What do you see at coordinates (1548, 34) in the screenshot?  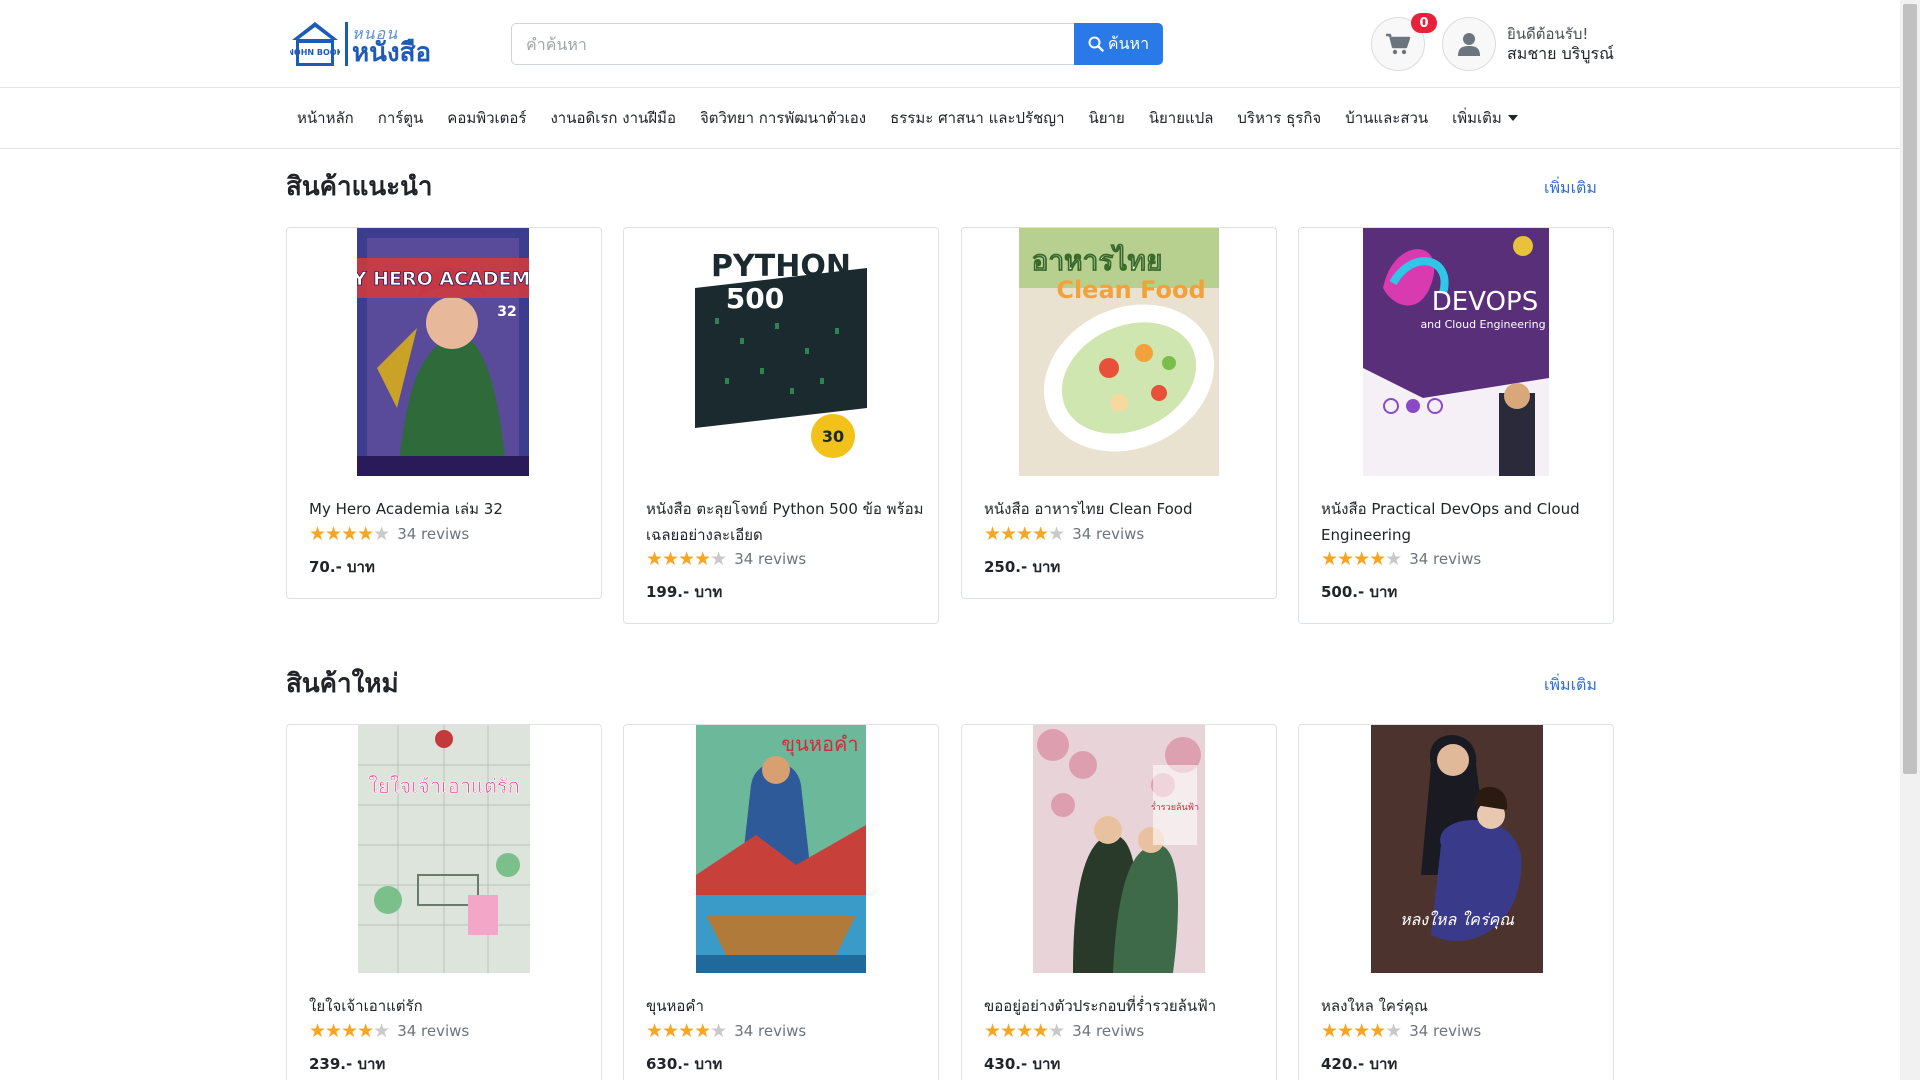 I see `greeting-text: ยินดีต้อนรับ!` at bounding box center [1548, 34].